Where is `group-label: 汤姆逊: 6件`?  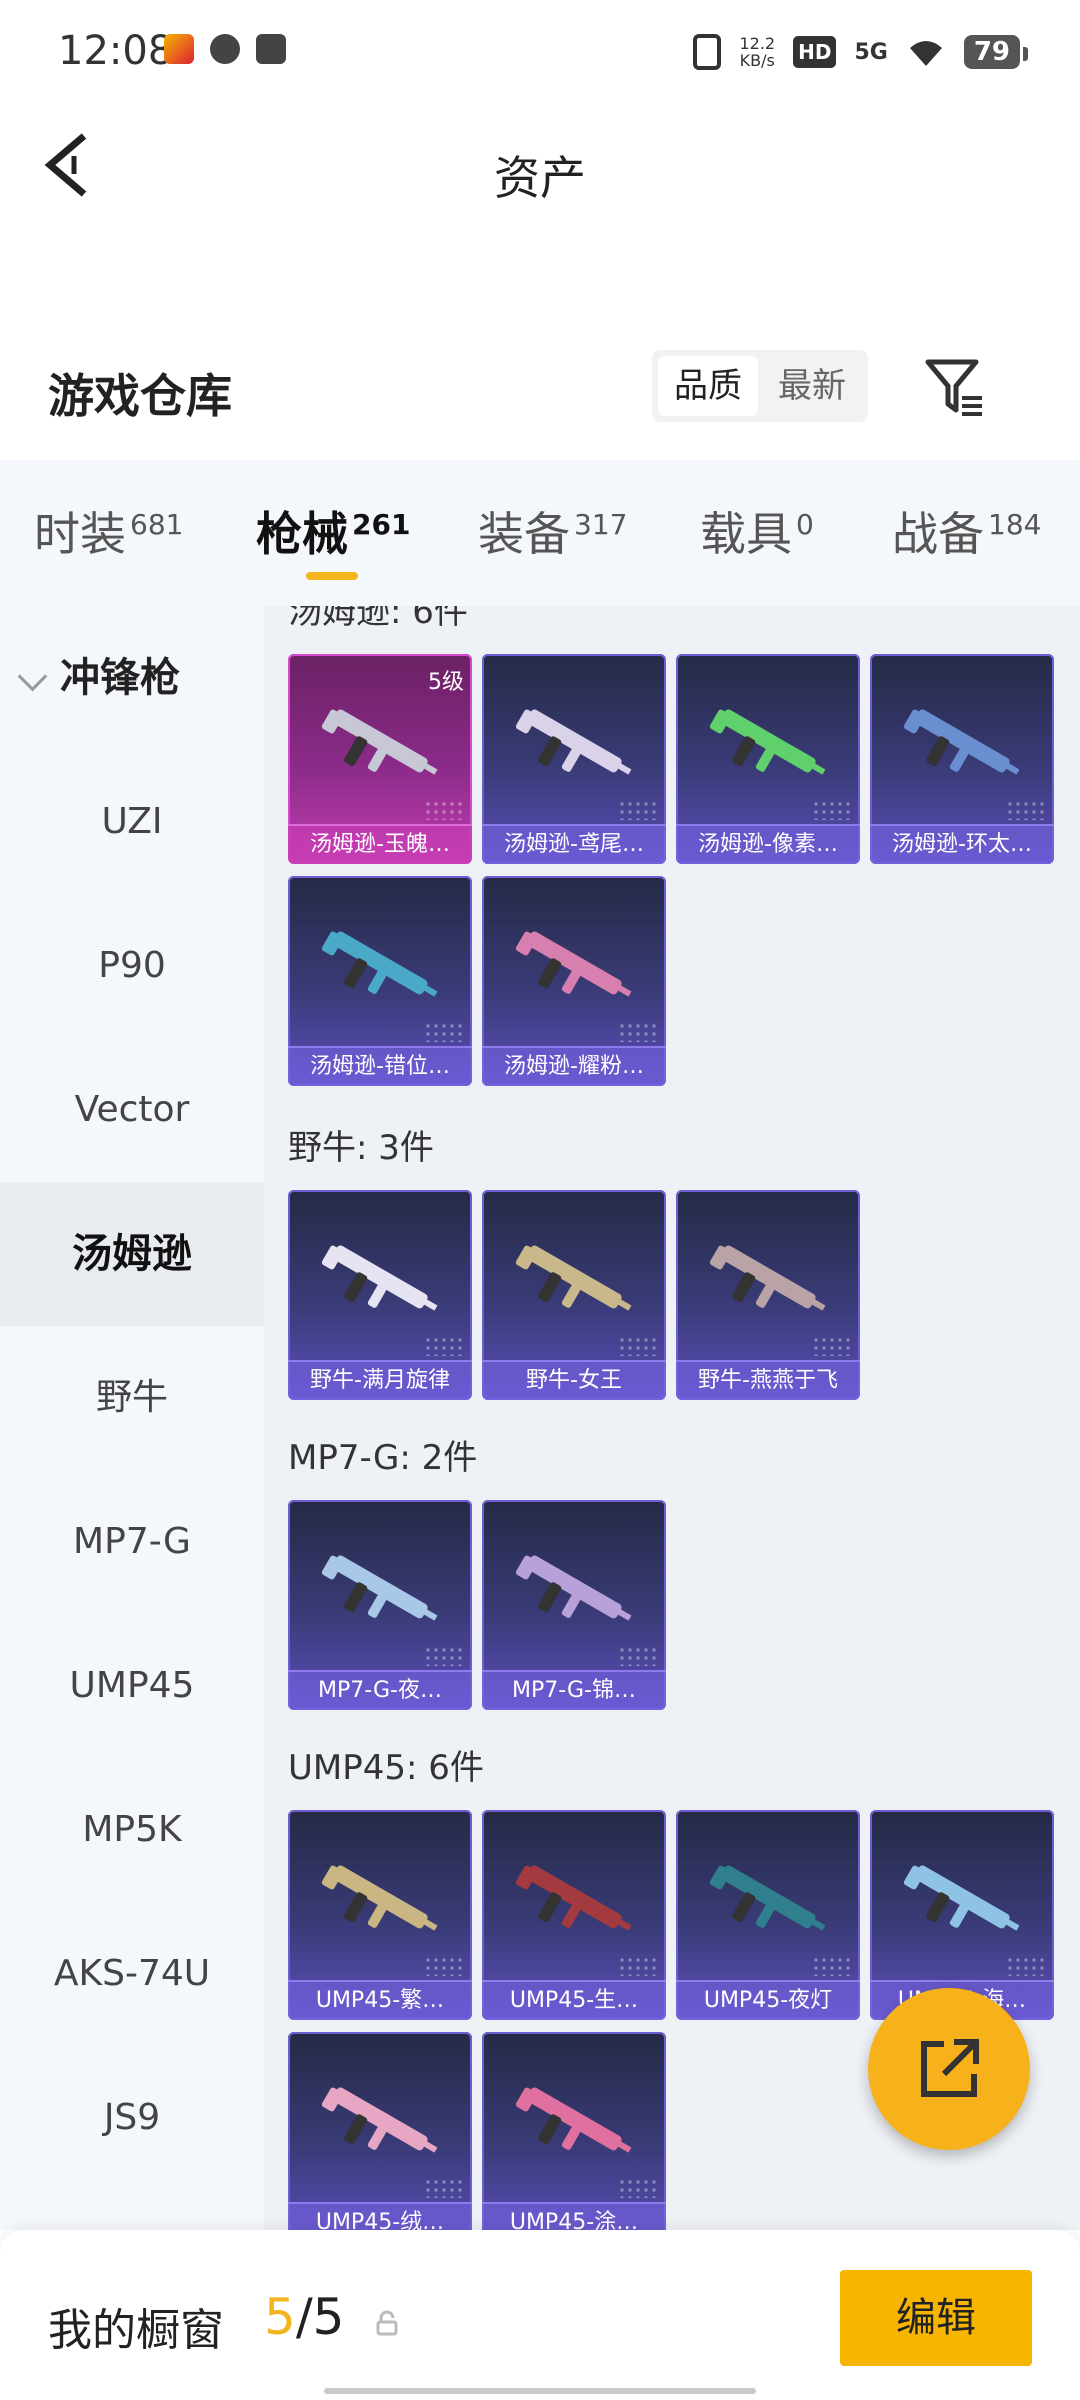
group-label: 汤姆逊: 6件 is located at coordinates (378, 619).